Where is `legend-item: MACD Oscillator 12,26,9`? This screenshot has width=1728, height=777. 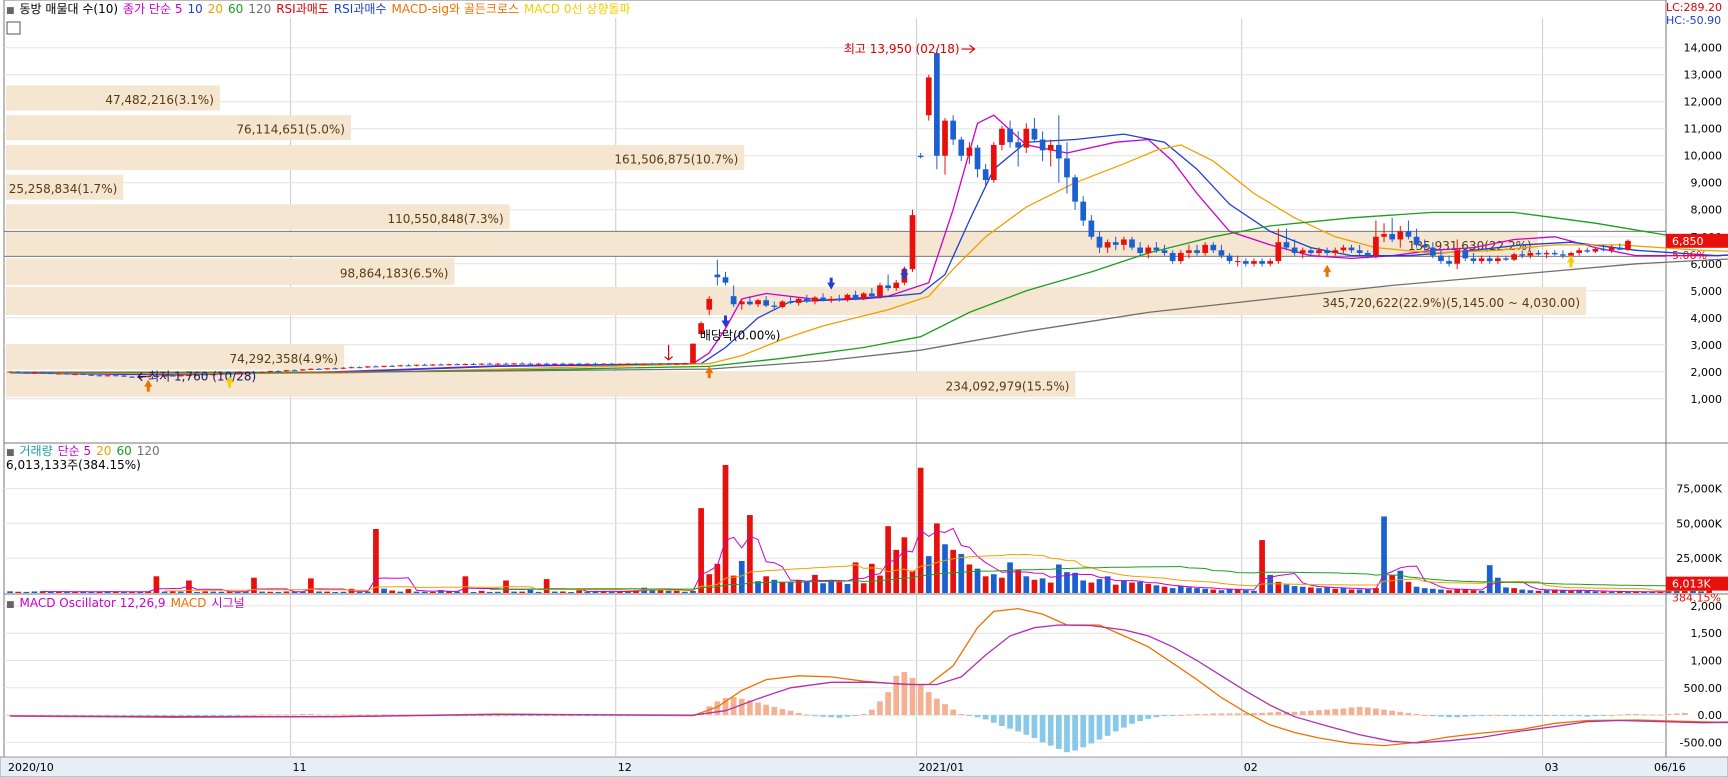
legend-item: MACD Oscillator 12,26,9 is located at coordinates (93, 603).